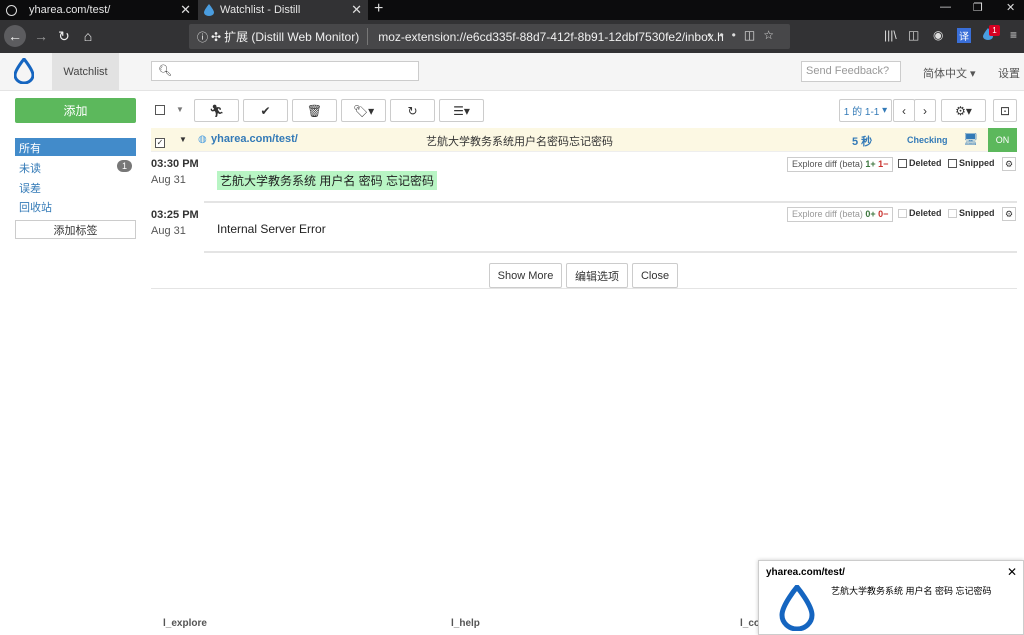 Image resolution: width=1024 pixels, height=635 pixels. Describe the element at coordinates (827, 164) in the screenshot. I see `explore-label: Explore diff (beta)` at that location.